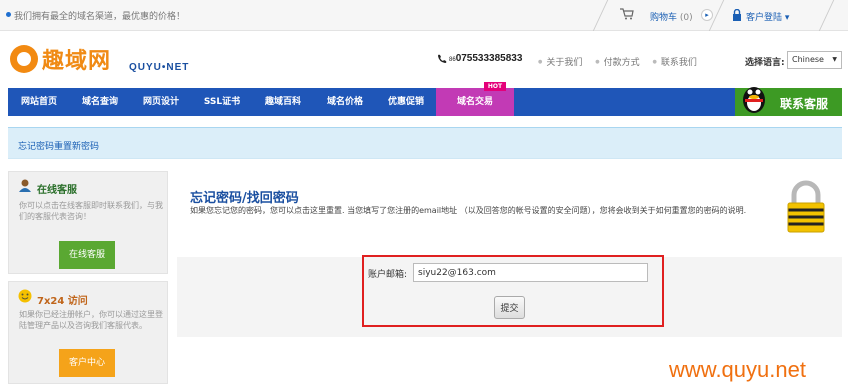 Image resolution: width=848 pixels, height=390 pixels. Describe the element at coordinates (489, 58) in the screenshot. I see `phone-digits: 075533385833` at that location.